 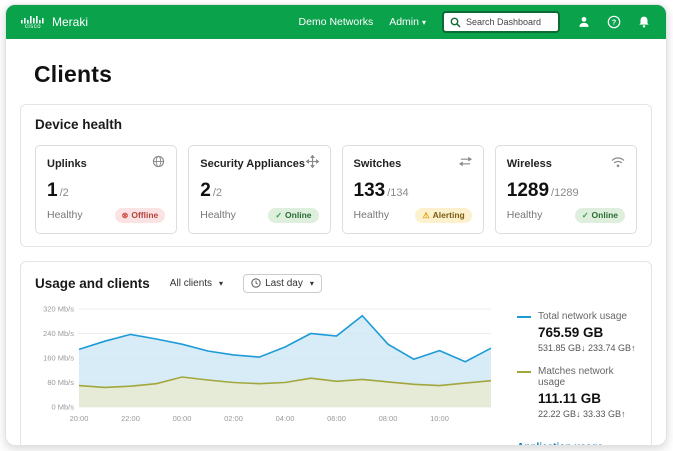 I want to click on search-input, so click(x=509, y=22).